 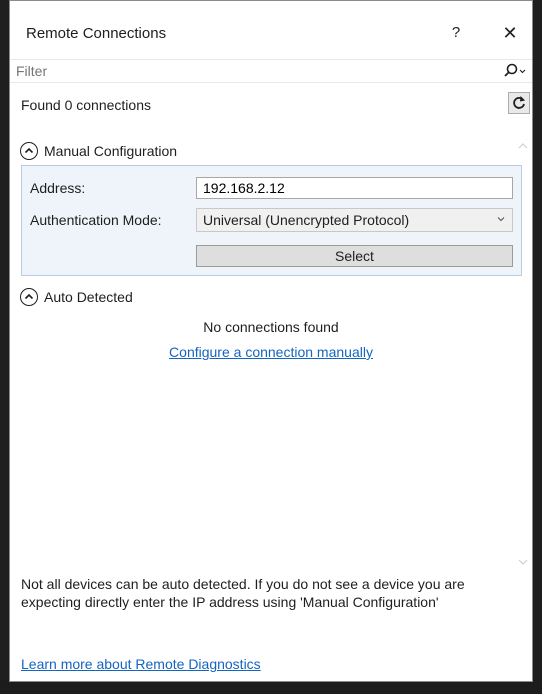 I want to click on scroll-down-arrow, so click(x=523, y=562).